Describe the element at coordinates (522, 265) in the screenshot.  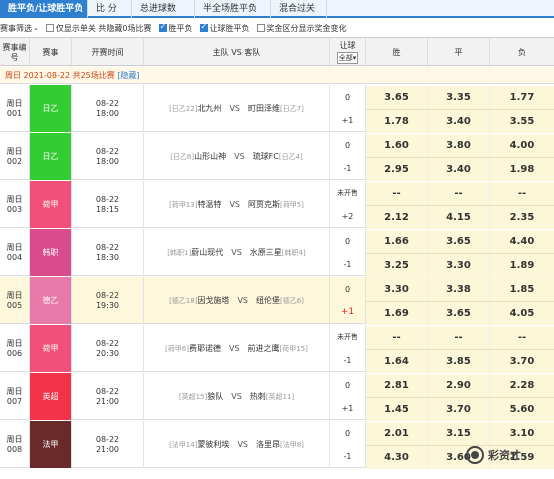
I see `odds-lose: 1.89` at that location.